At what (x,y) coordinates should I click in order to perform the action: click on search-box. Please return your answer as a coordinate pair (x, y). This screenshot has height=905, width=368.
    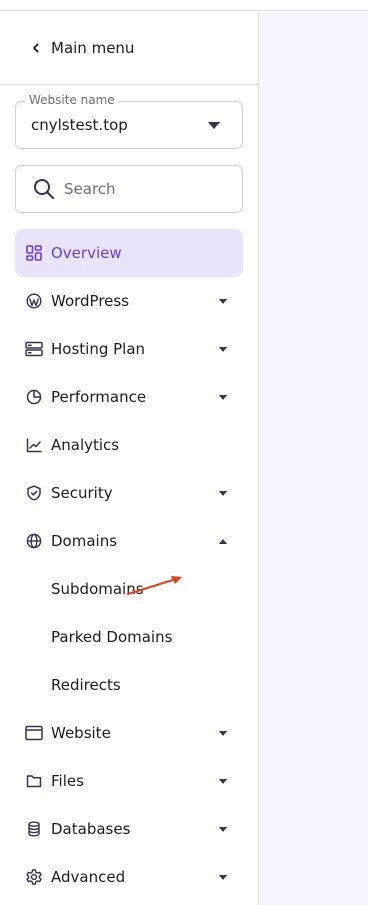
    Looking at the image, I should click on (129, 189).